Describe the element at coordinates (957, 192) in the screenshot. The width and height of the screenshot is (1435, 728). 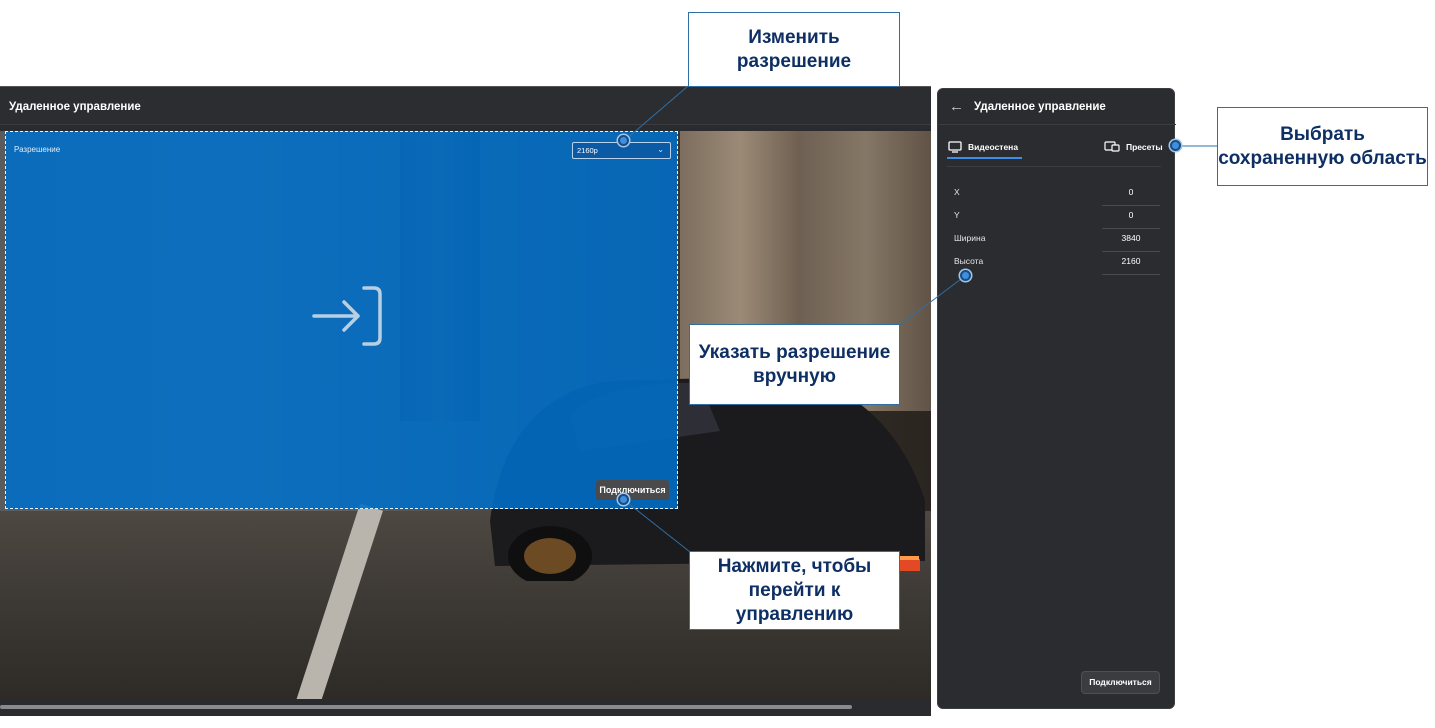
I see `field-x-label: X` at that location.